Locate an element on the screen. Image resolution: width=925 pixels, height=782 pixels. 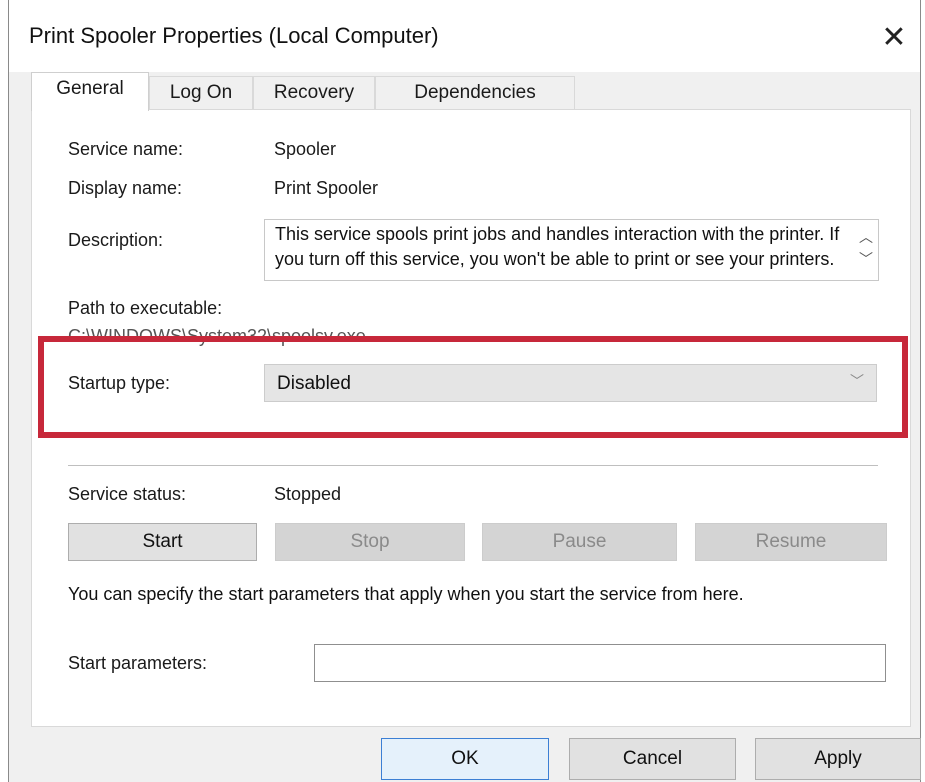
description-scrollbar: ︿ ﹀ is located at coordinates (866, 250).